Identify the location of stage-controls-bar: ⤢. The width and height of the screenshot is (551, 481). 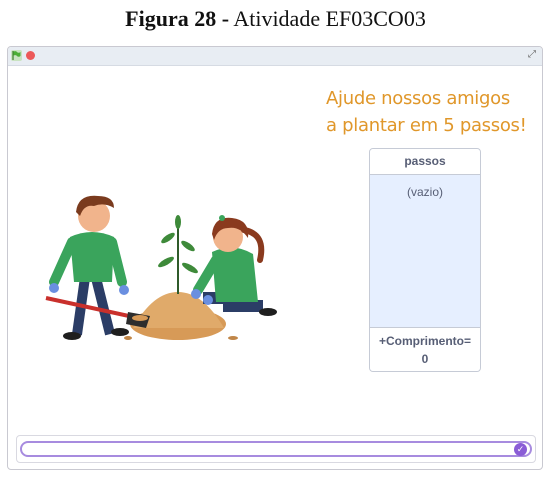
(275, 56).